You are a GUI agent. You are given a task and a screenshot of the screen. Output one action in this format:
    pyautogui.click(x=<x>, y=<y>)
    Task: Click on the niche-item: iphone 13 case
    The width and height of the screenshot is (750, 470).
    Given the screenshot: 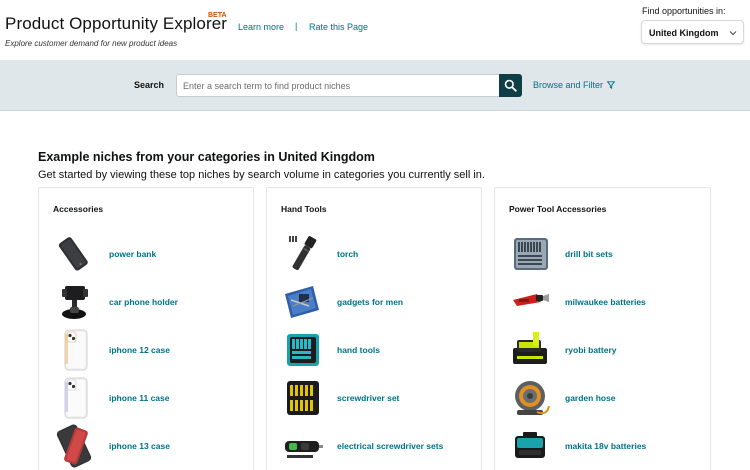 What is the action you would take?
    pyautogui.click(x=146, y=446)
    